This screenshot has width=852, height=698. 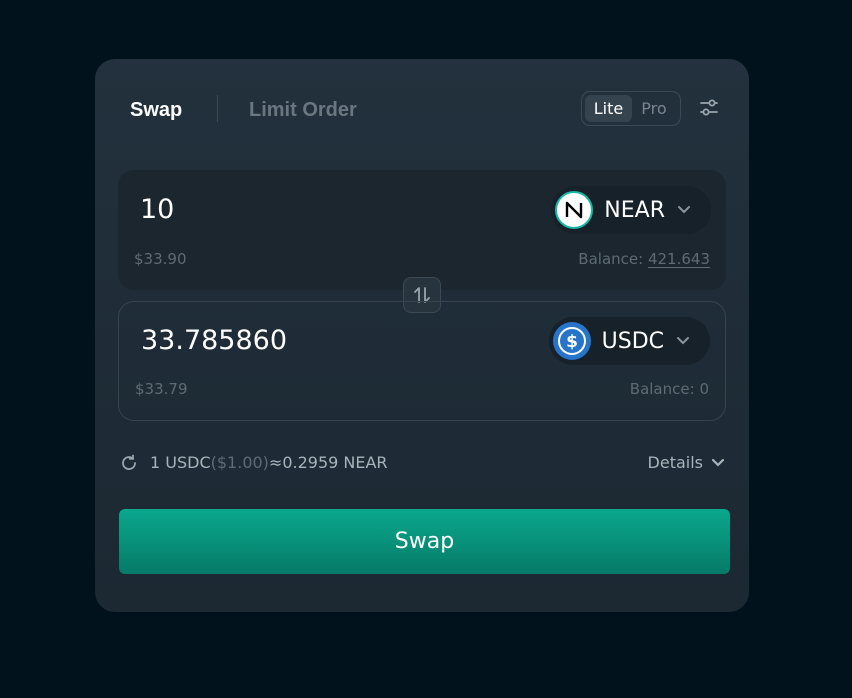 I want to click on refresh-icon, so click(x=129, y=463).